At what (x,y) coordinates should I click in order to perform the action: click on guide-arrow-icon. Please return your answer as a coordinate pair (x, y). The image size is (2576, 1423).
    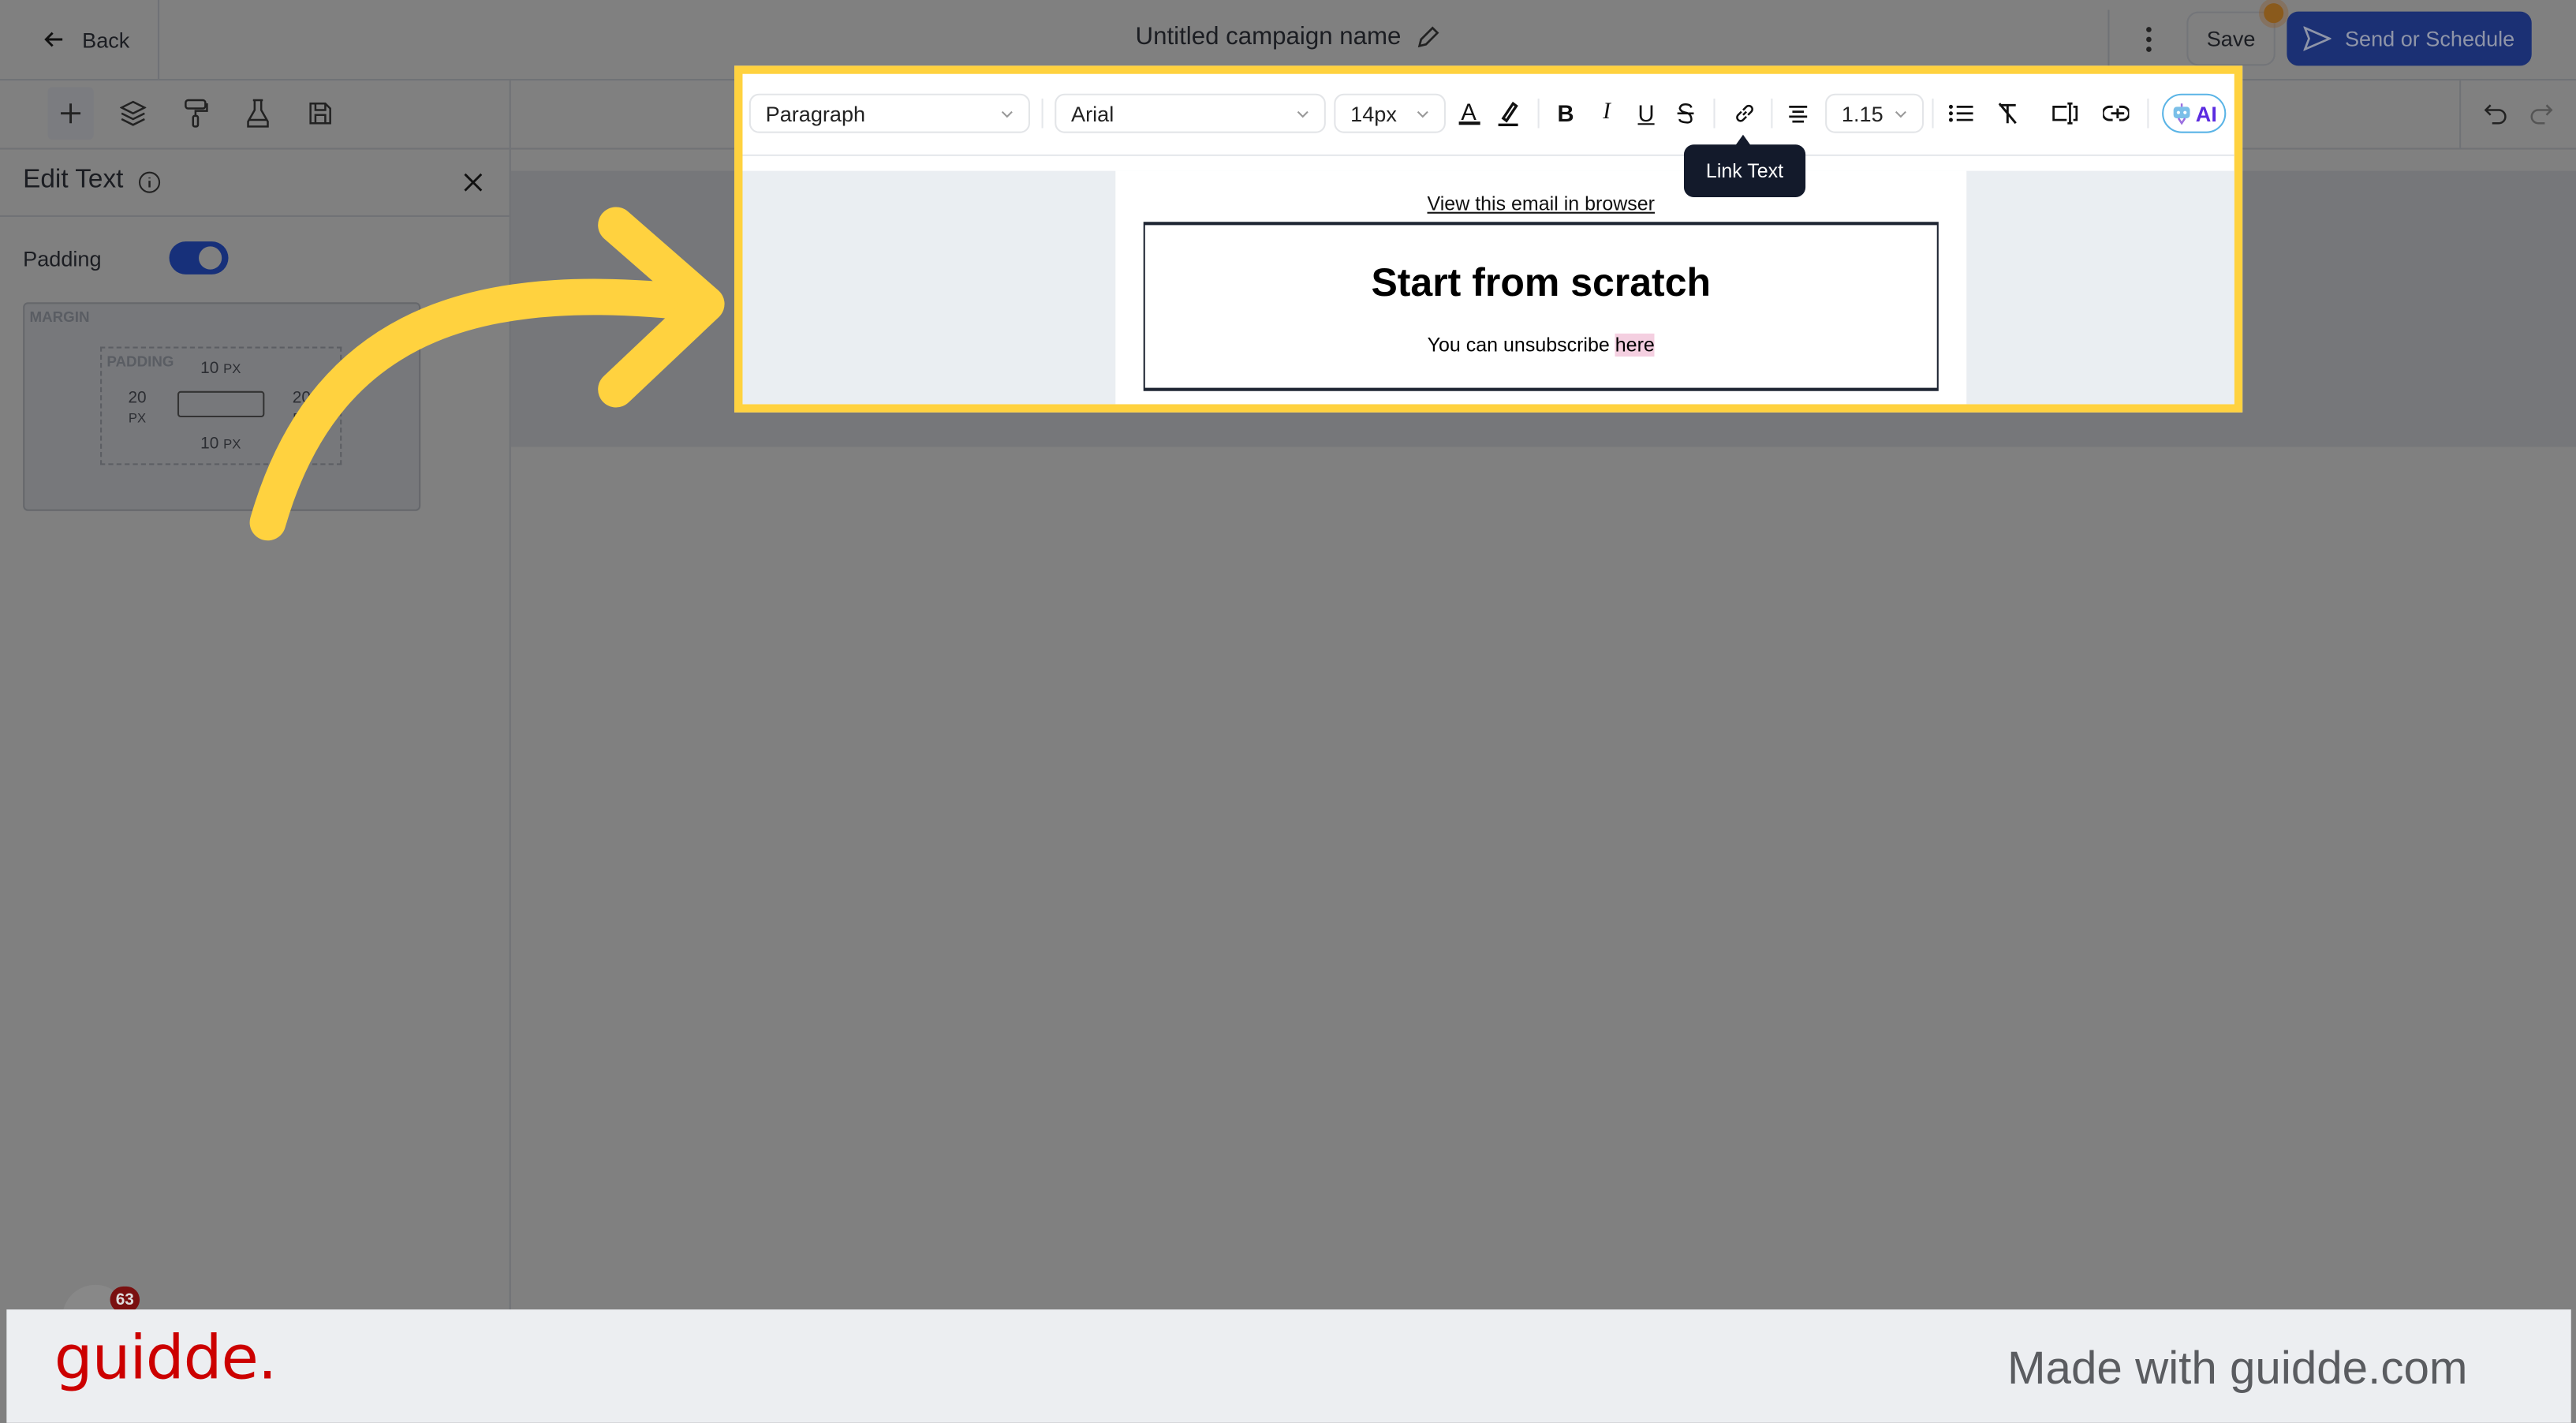
    Looking at the image, I should click on (487, 374).